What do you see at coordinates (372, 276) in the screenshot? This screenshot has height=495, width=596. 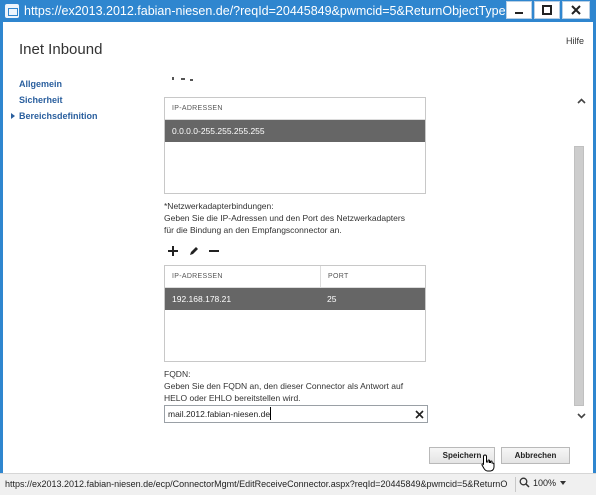 I see `column-header-port: PORT` at bounding box center [372, 276].